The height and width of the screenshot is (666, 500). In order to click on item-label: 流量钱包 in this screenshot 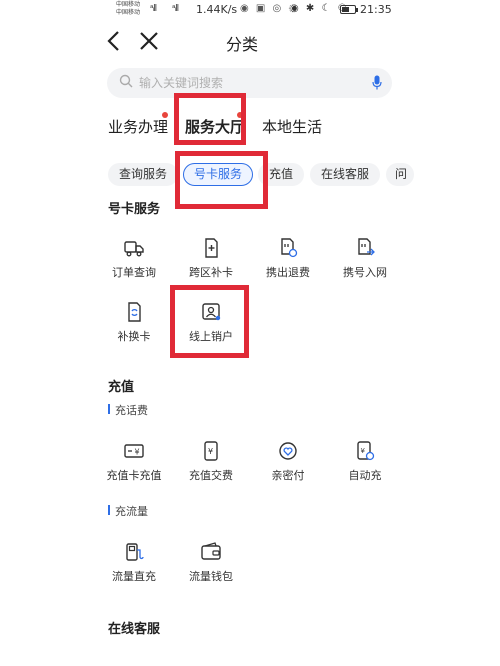, I will do `click(211, 576)`.